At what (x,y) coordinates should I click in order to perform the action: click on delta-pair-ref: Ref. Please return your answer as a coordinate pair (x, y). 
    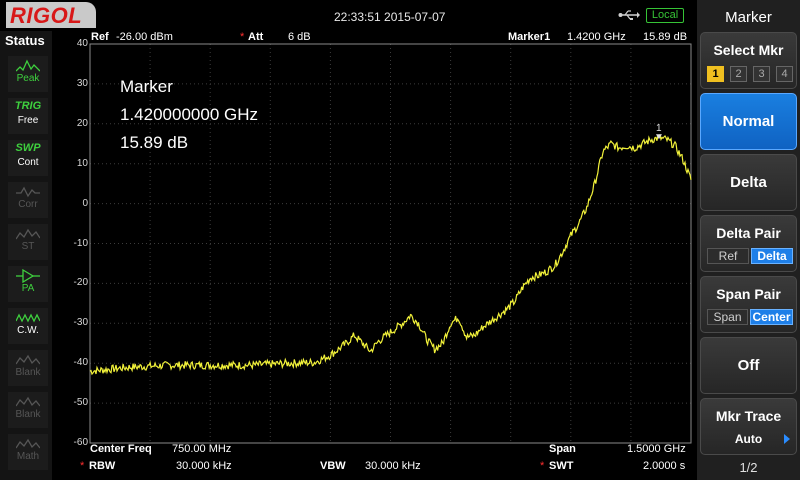
    Looking at the image, I should click on (728, 256).